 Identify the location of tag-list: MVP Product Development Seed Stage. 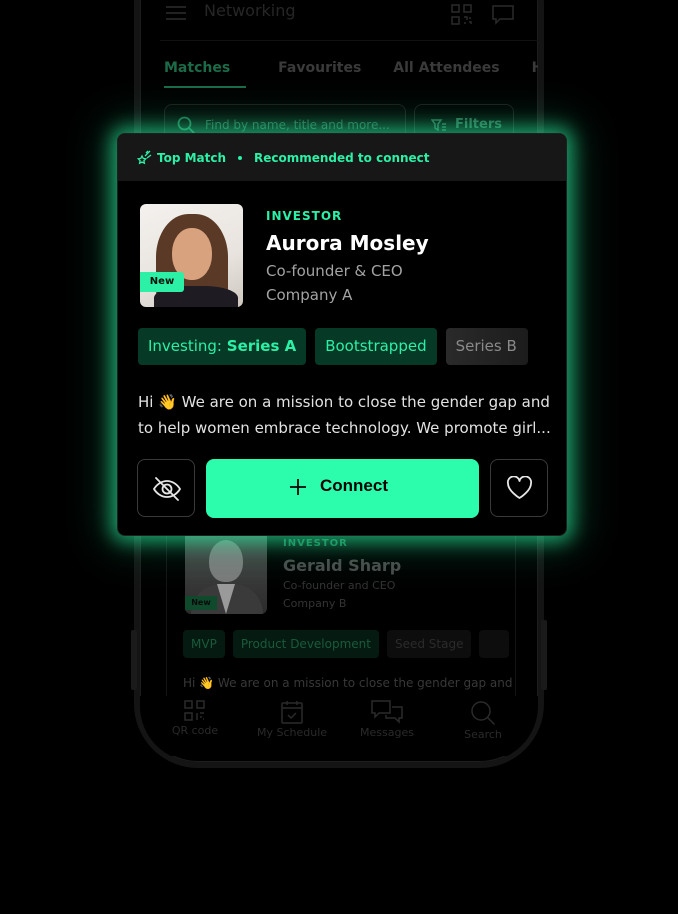
(346, 644).